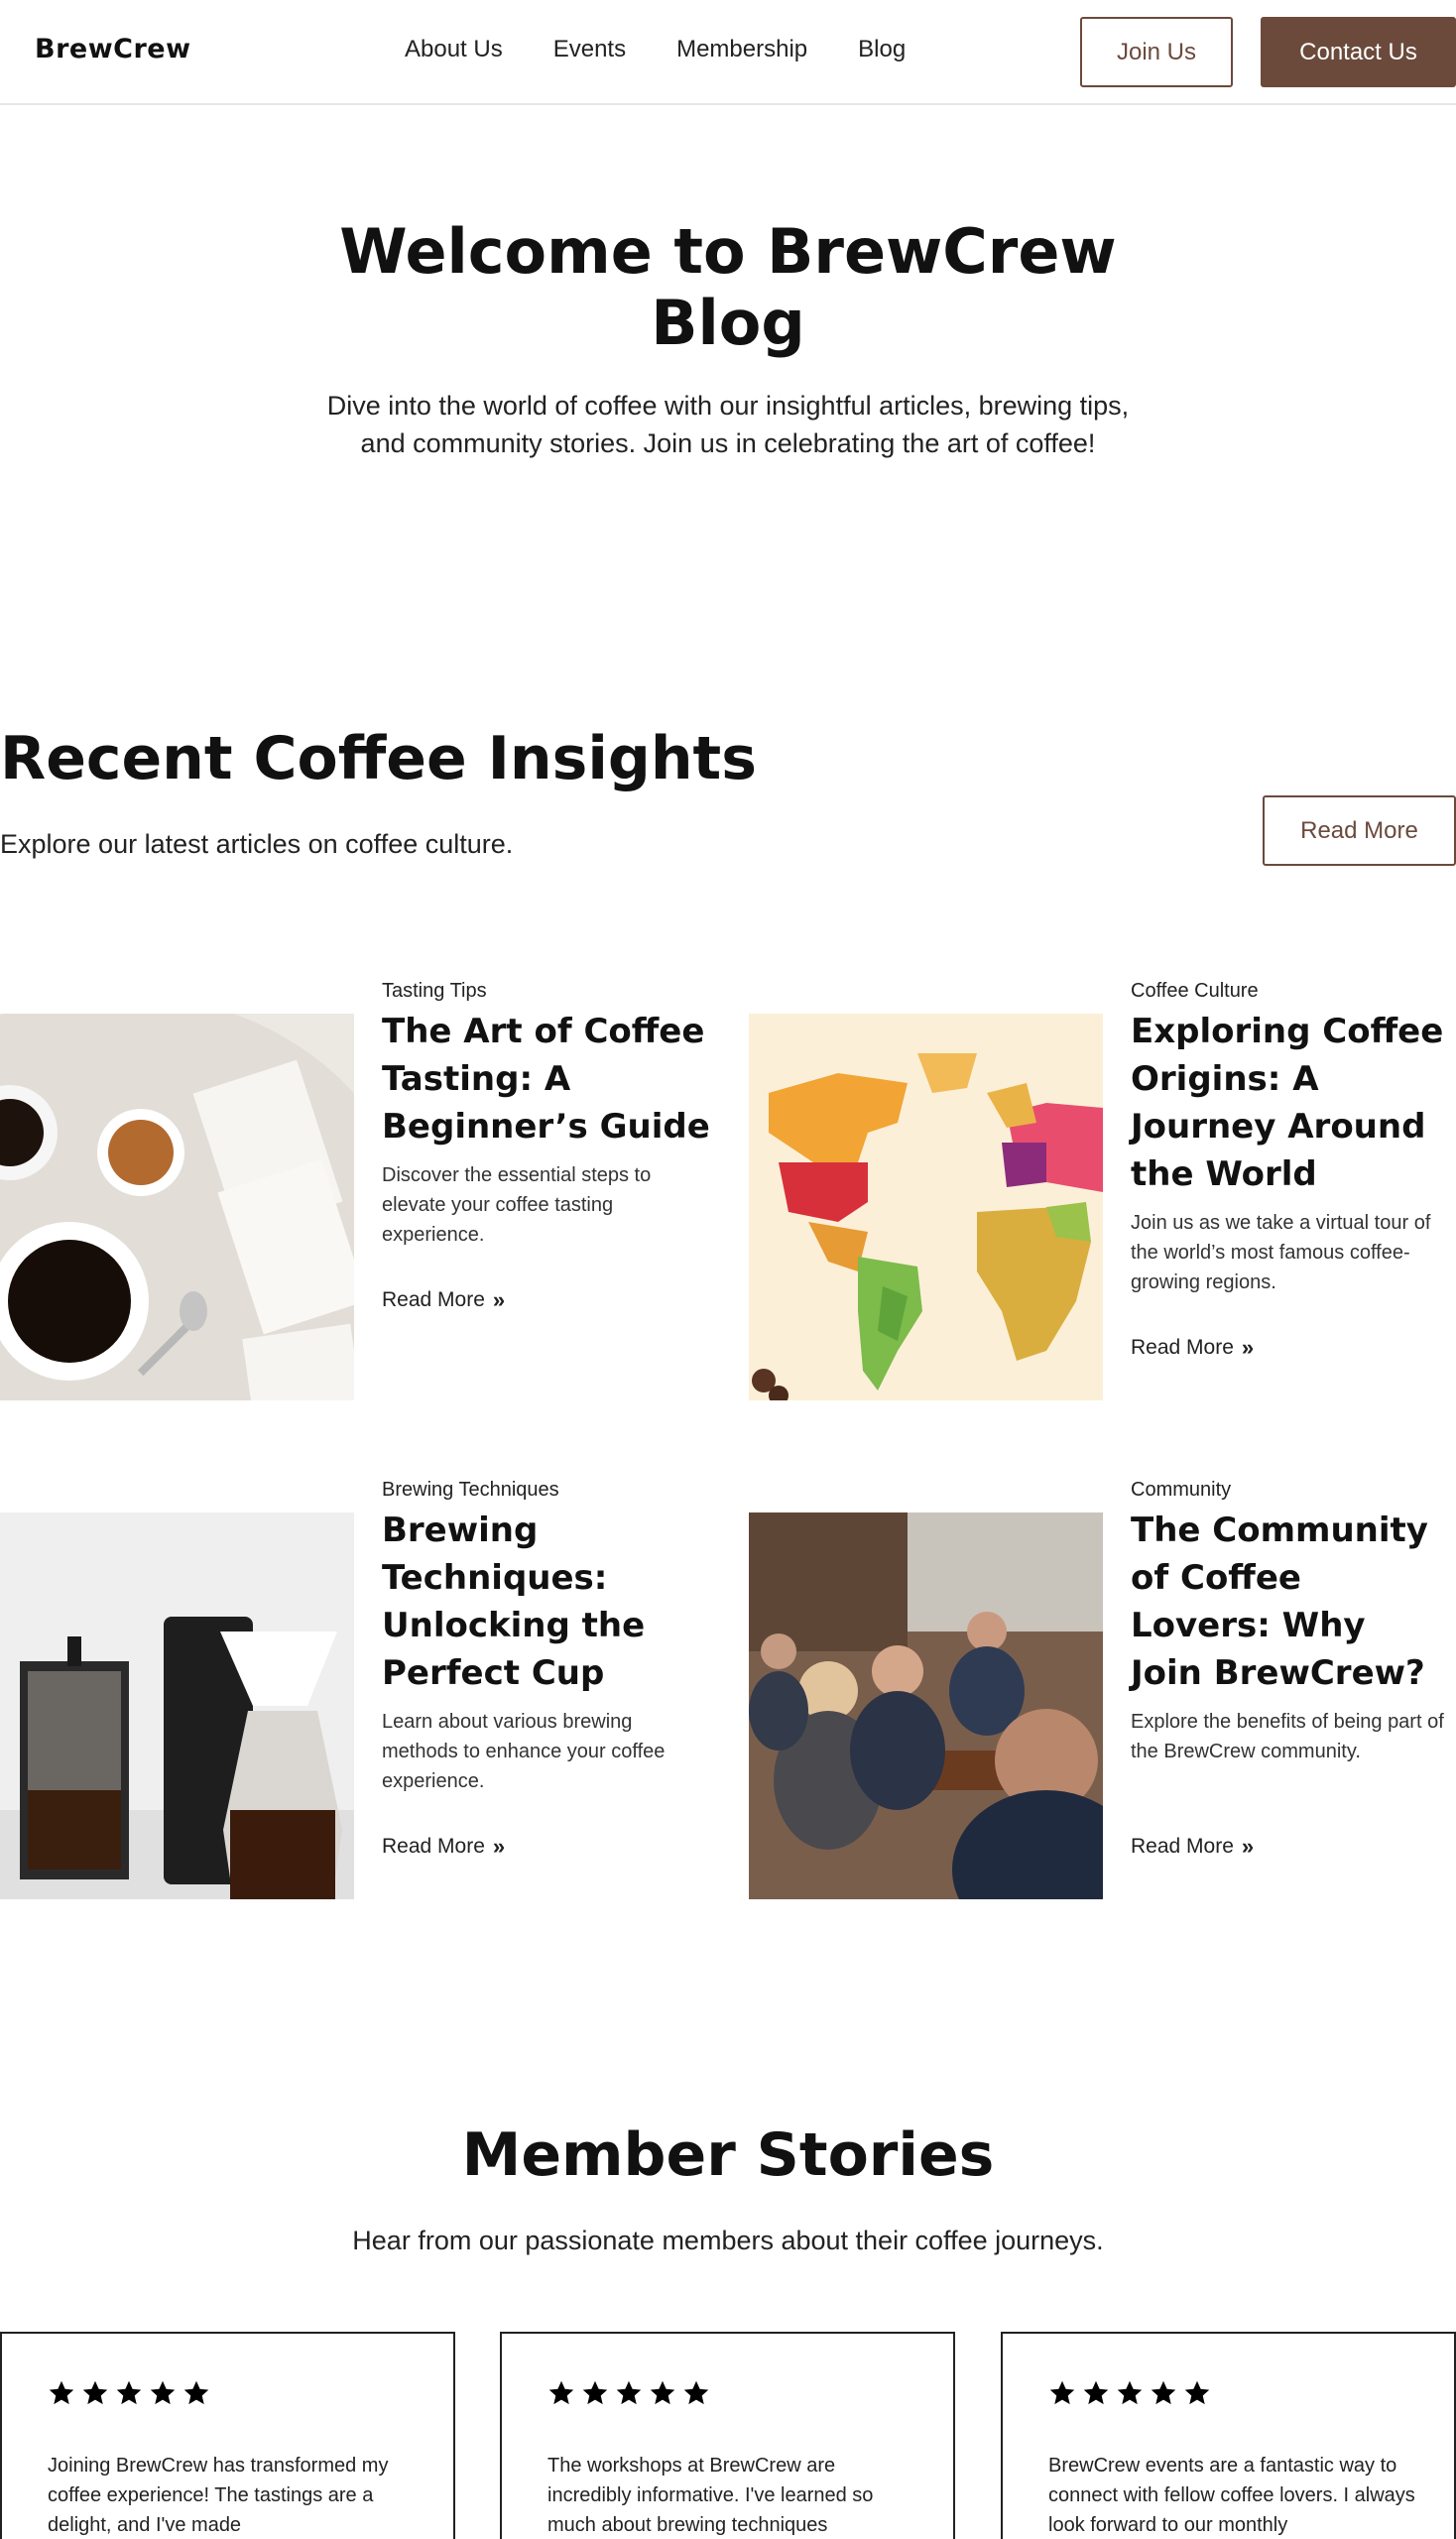  What do you see at coordinates (434, 991) in the screenshot?
I see `card-category: Tasting Tips` at bounding box center [434, 991].